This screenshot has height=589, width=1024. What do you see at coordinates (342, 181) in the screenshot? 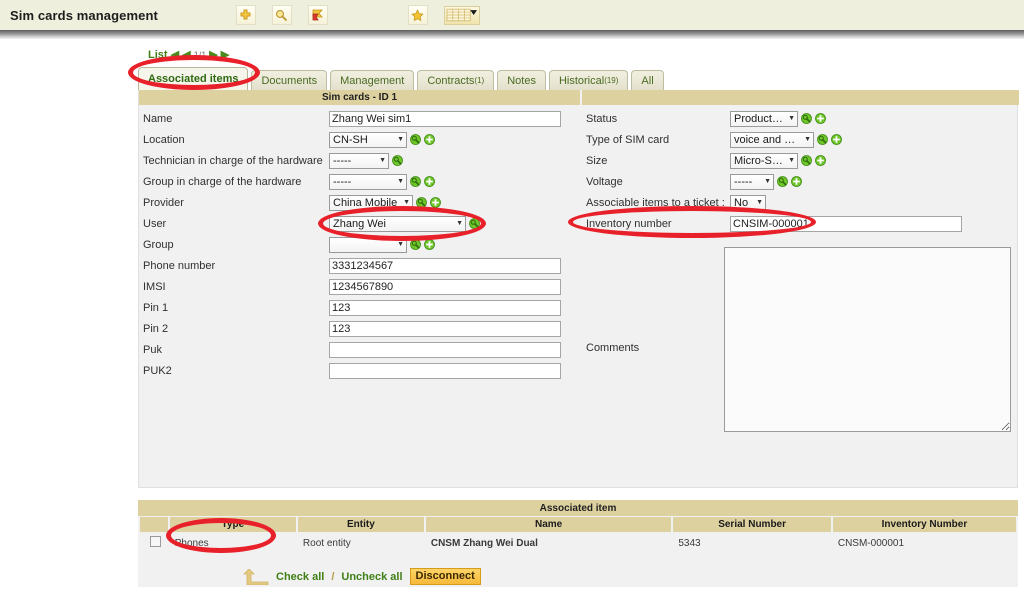
I see `select-value: -----` at bounding box center [342, 181].